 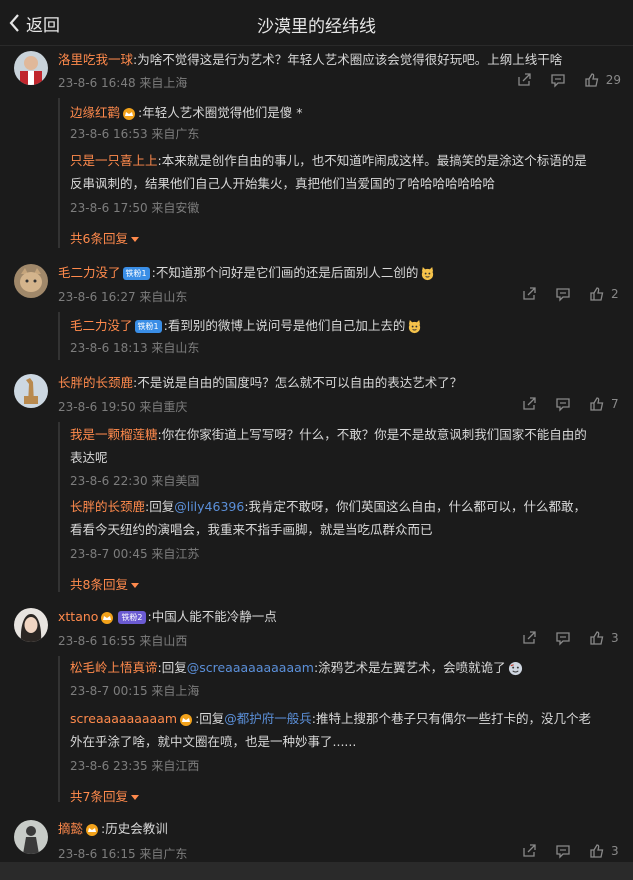 What do you see at coordinates (515, 668) in the screenshot?
I see `laugh-cry-emoji-icon` at bounding box center [515, 668].